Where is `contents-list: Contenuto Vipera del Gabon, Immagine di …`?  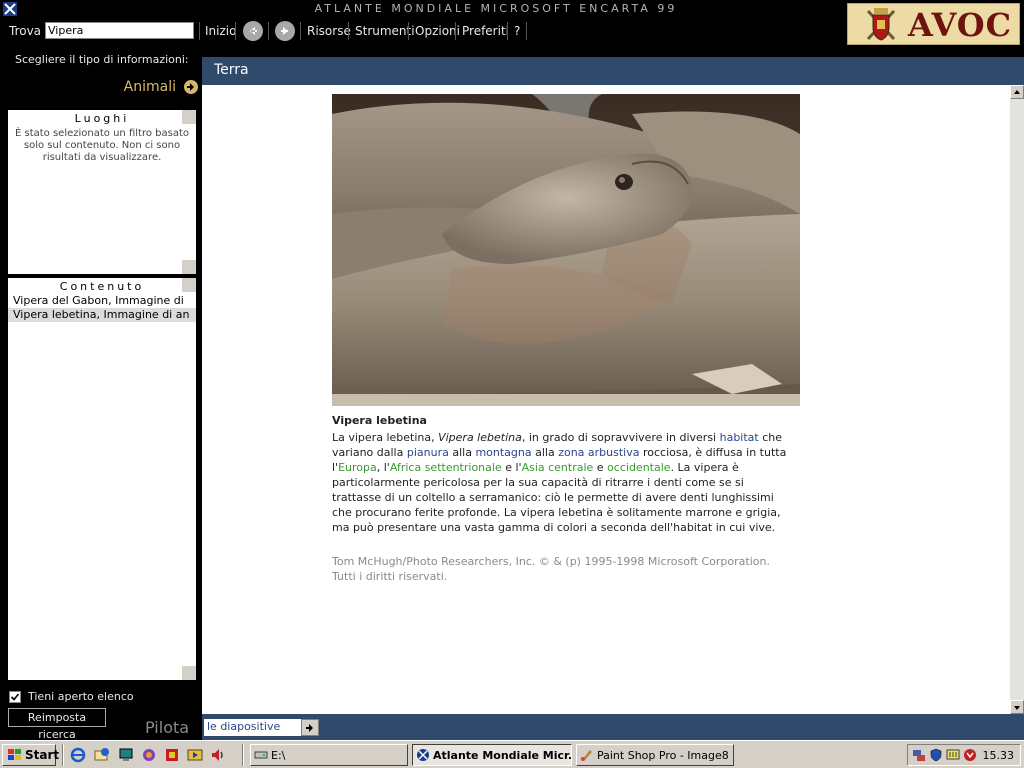 contents-list: Contenuto Vipera del Gabon, Immagine di … is located at coordinates (102, 479).